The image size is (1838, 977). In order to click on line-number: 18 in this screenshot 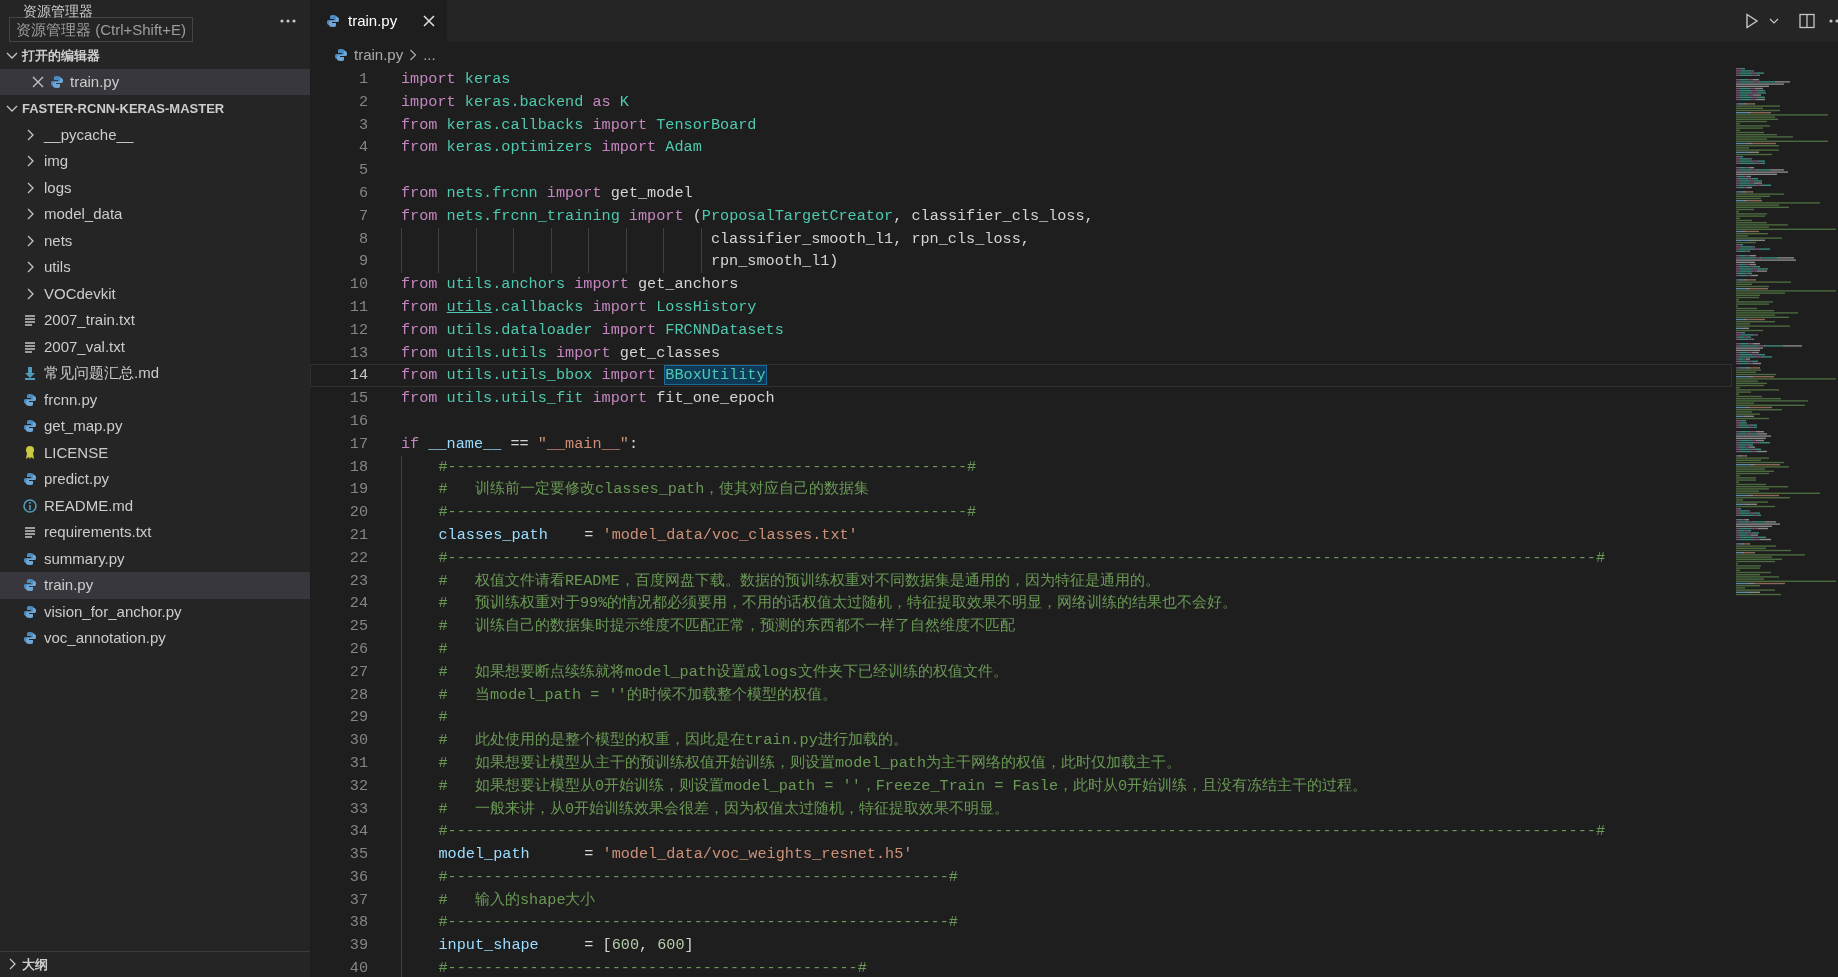, I will do `click(358, 467)`.